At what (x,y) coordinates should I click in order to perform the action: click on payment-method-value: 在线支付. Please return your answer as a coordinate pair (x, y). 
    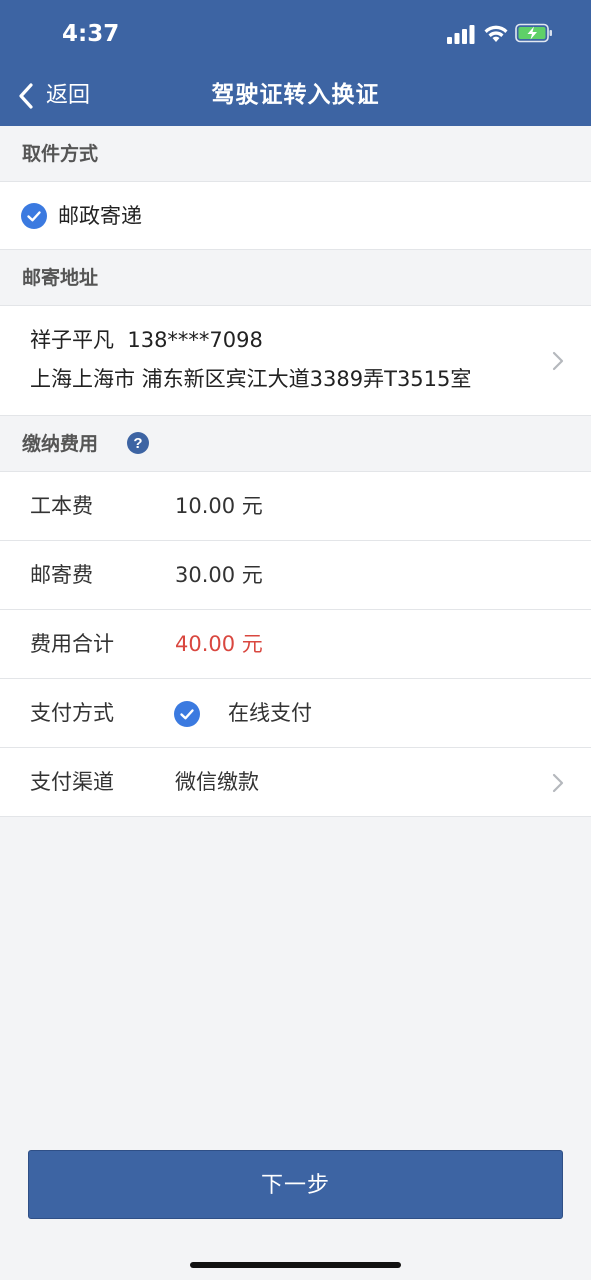
    Looking at the image, I should click on (270, 713).